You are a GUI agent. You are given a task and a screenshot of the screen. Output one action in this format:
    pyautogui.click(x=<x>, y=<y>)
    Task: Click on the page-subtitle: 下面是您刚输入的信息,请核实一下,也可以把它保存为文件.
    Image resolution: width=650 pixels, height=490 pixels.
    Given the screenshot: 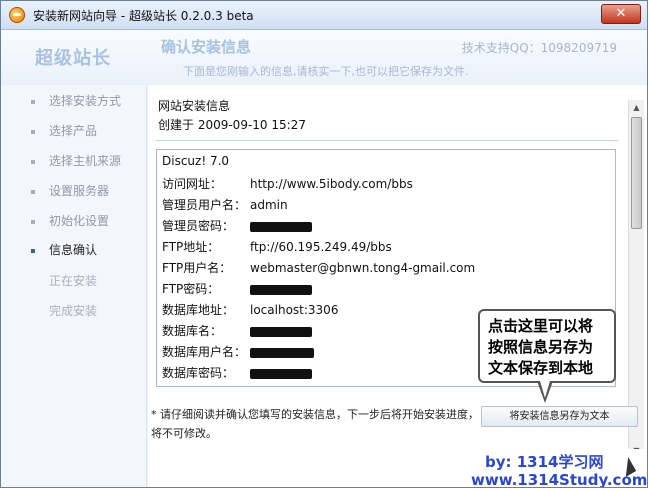 What is the action you would take?
    pyautogui.click(x=326, y=71)
    